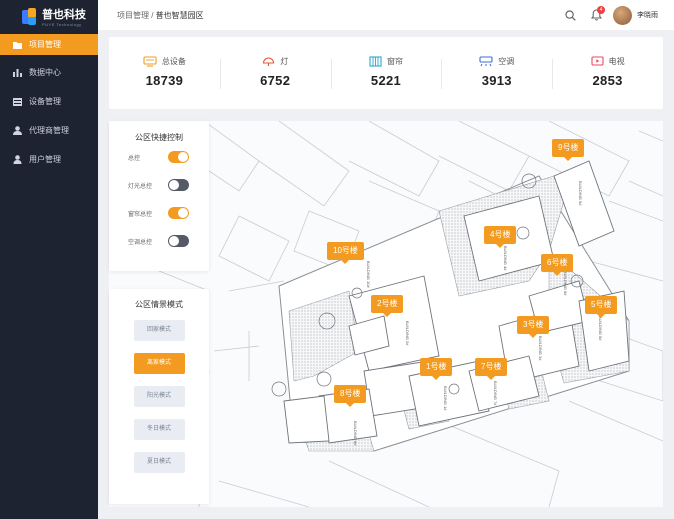  What do you see at coordinates (140, 214) in the screenshot?
I see `switch-label: 窗帘总控` at bounding box center [140, 214].